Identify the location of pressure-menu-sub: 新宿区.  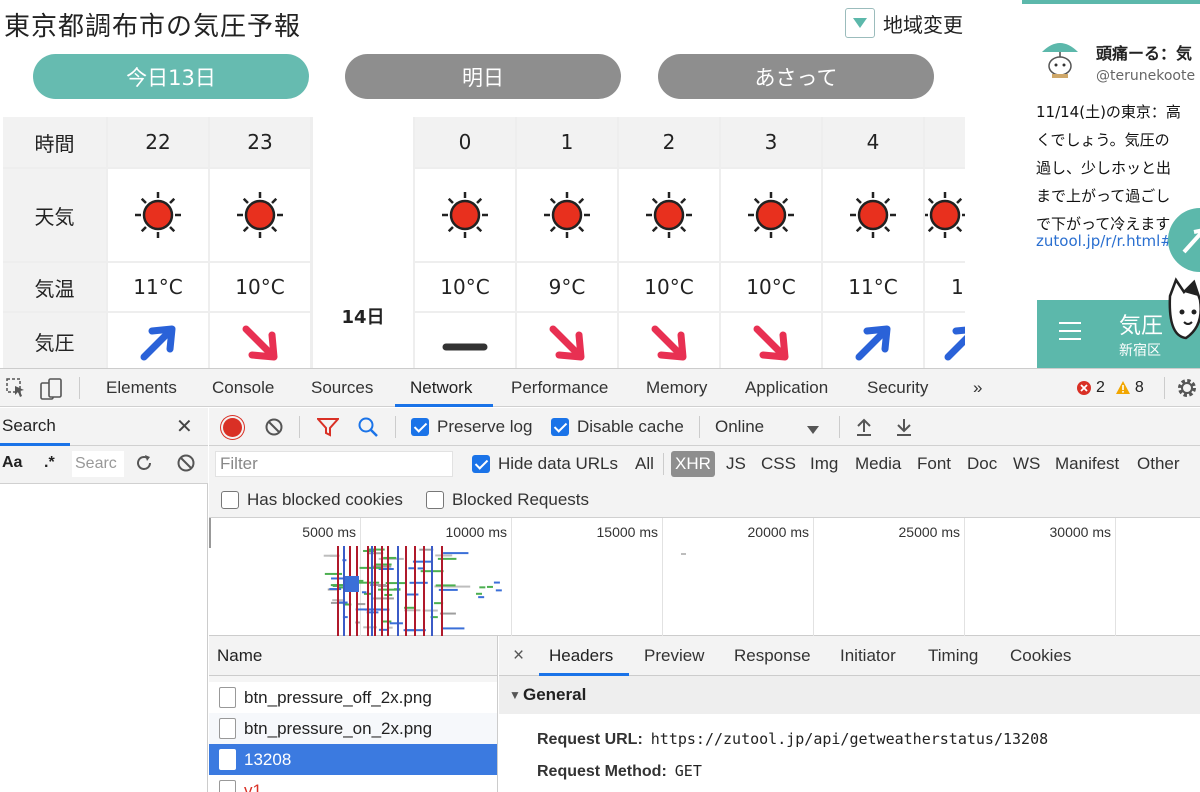
(1140, 351).